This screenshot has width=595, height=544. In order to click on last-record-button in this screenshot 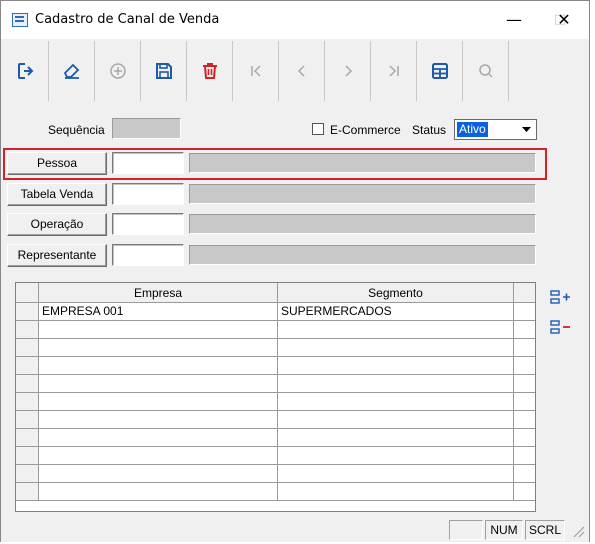, I will do `click(394, 71)`.